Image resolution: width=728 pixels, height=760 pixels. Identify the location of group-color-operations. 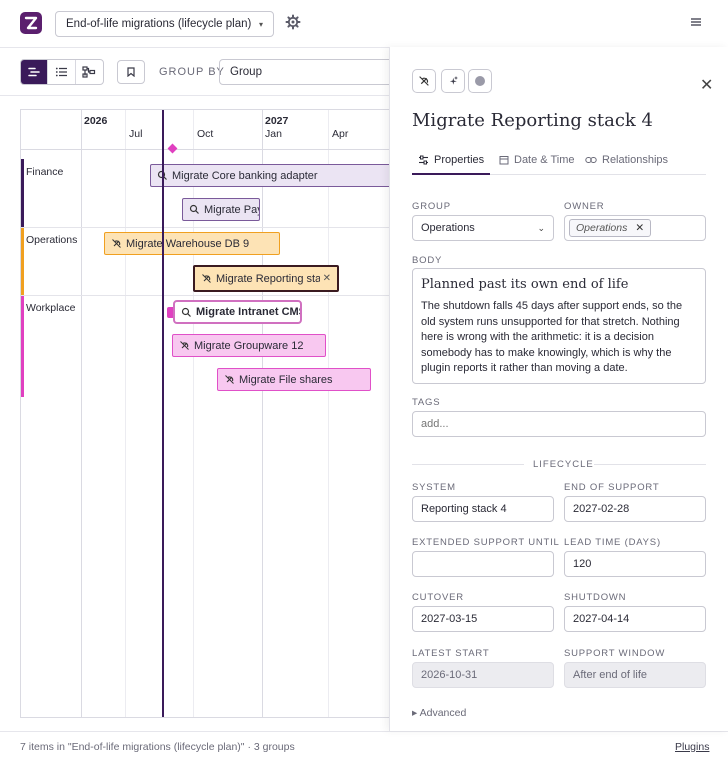
(22, 261).